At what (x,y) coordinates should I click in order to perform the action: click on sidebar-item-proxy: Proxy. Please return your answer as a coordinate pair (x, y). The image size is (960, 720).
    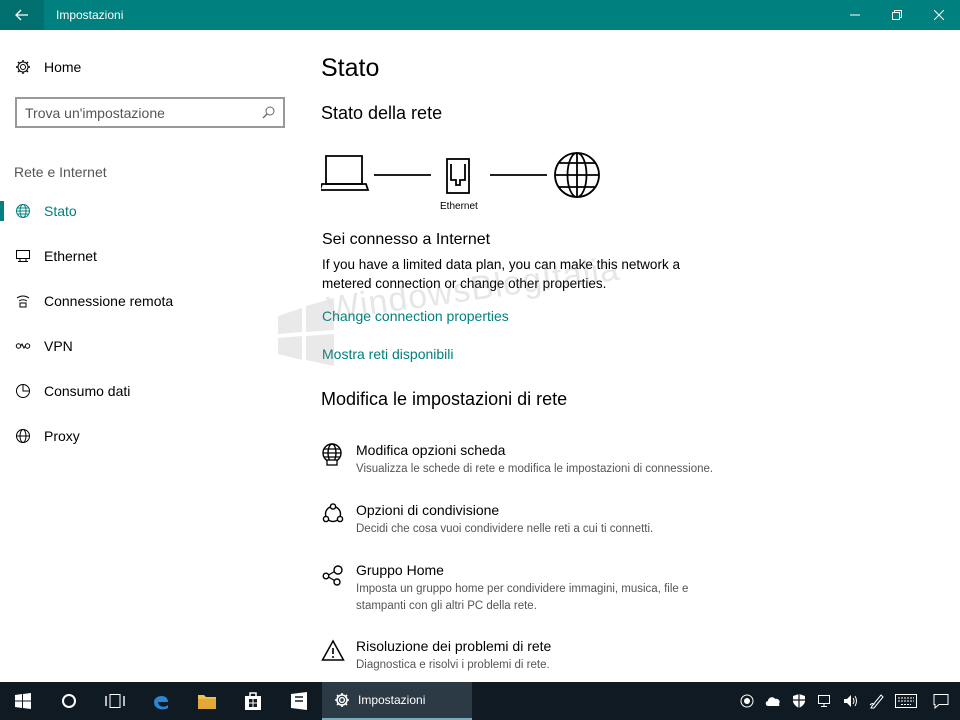
    Looking at the image, I should click on (150, 435).